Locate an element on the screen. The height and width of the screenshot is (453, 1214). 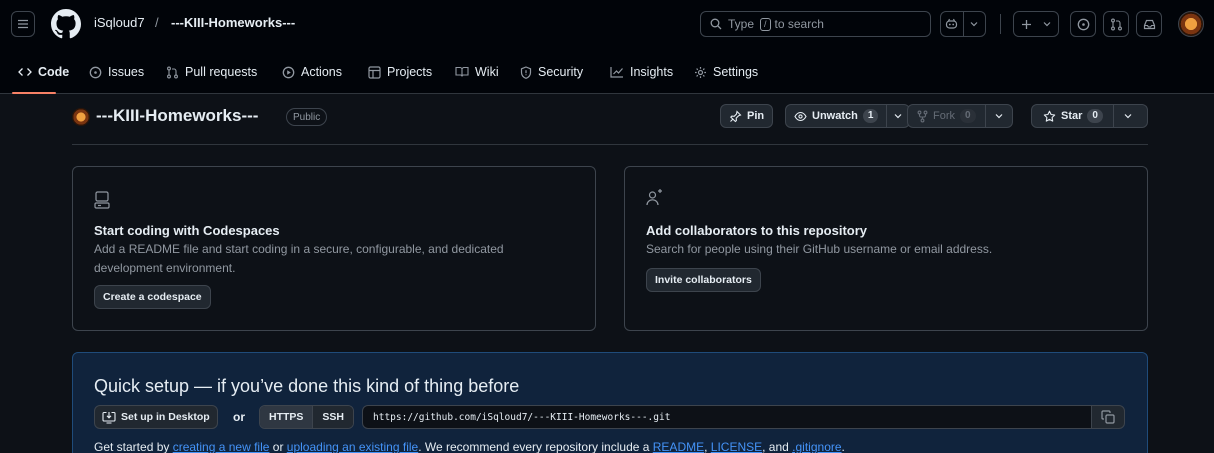
graph-icon is located at coordinates (617, 72).